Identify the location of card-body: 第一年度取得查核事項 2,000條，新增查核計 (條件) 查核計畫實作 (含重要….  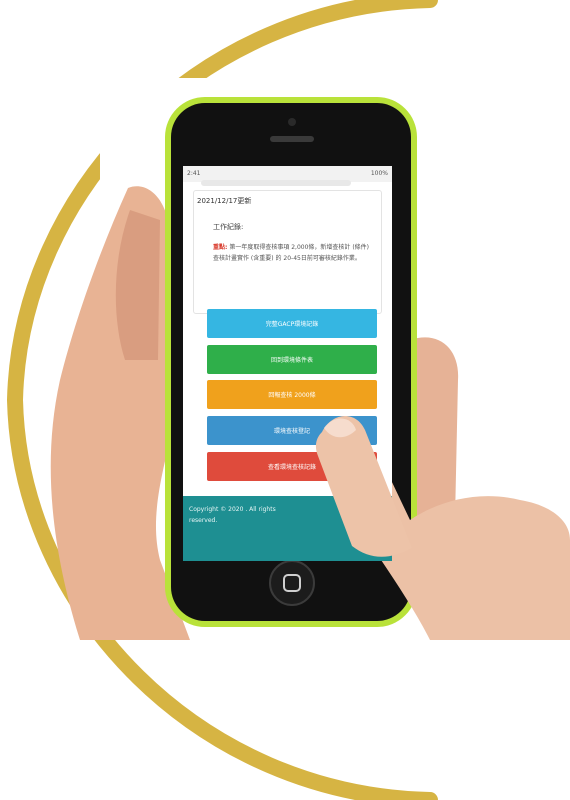
(291, 253).